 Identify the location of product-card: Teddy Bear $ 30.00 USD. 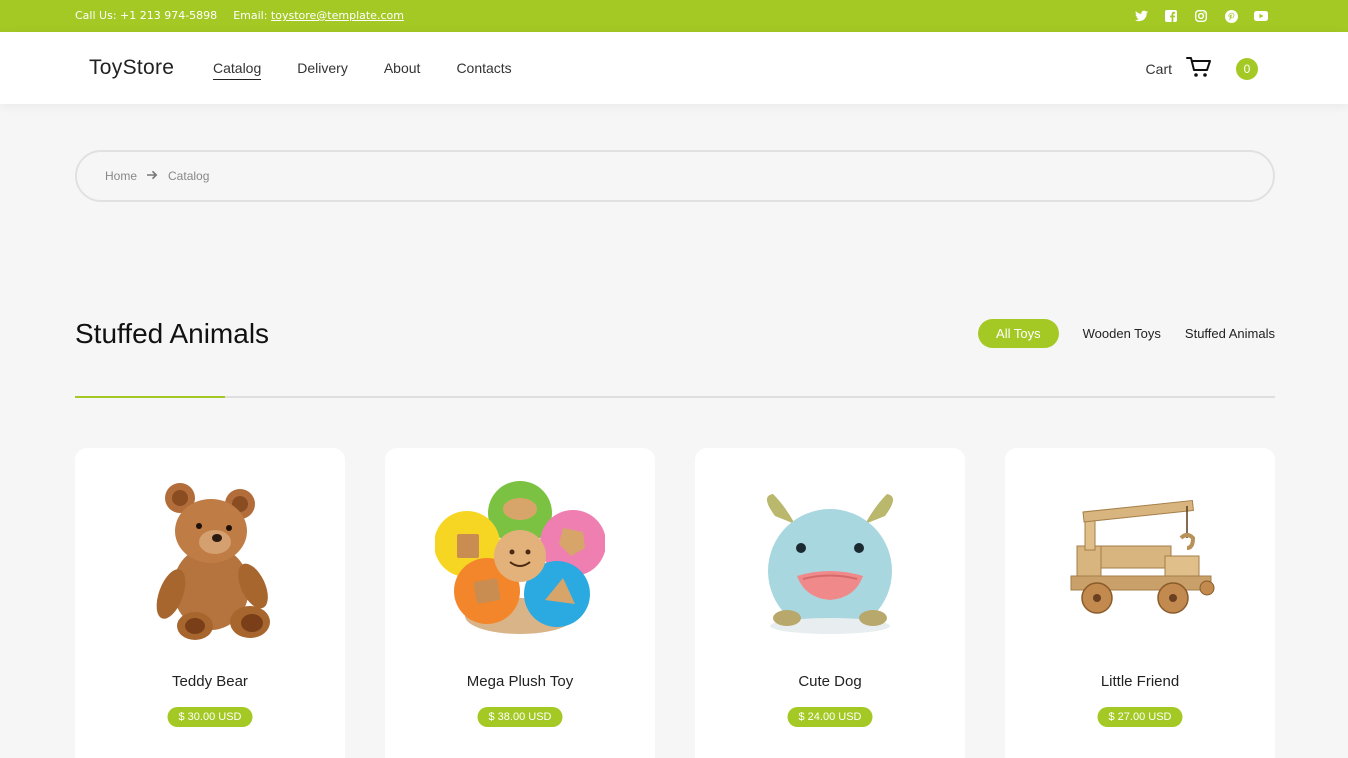
(210, 603).